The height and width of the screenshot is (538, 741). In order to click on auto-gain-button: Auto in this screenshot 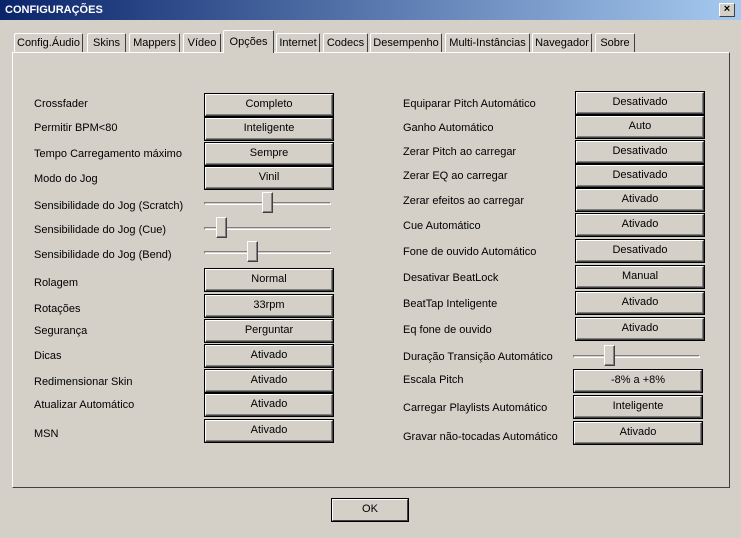, I will do `click(640, 127)`.